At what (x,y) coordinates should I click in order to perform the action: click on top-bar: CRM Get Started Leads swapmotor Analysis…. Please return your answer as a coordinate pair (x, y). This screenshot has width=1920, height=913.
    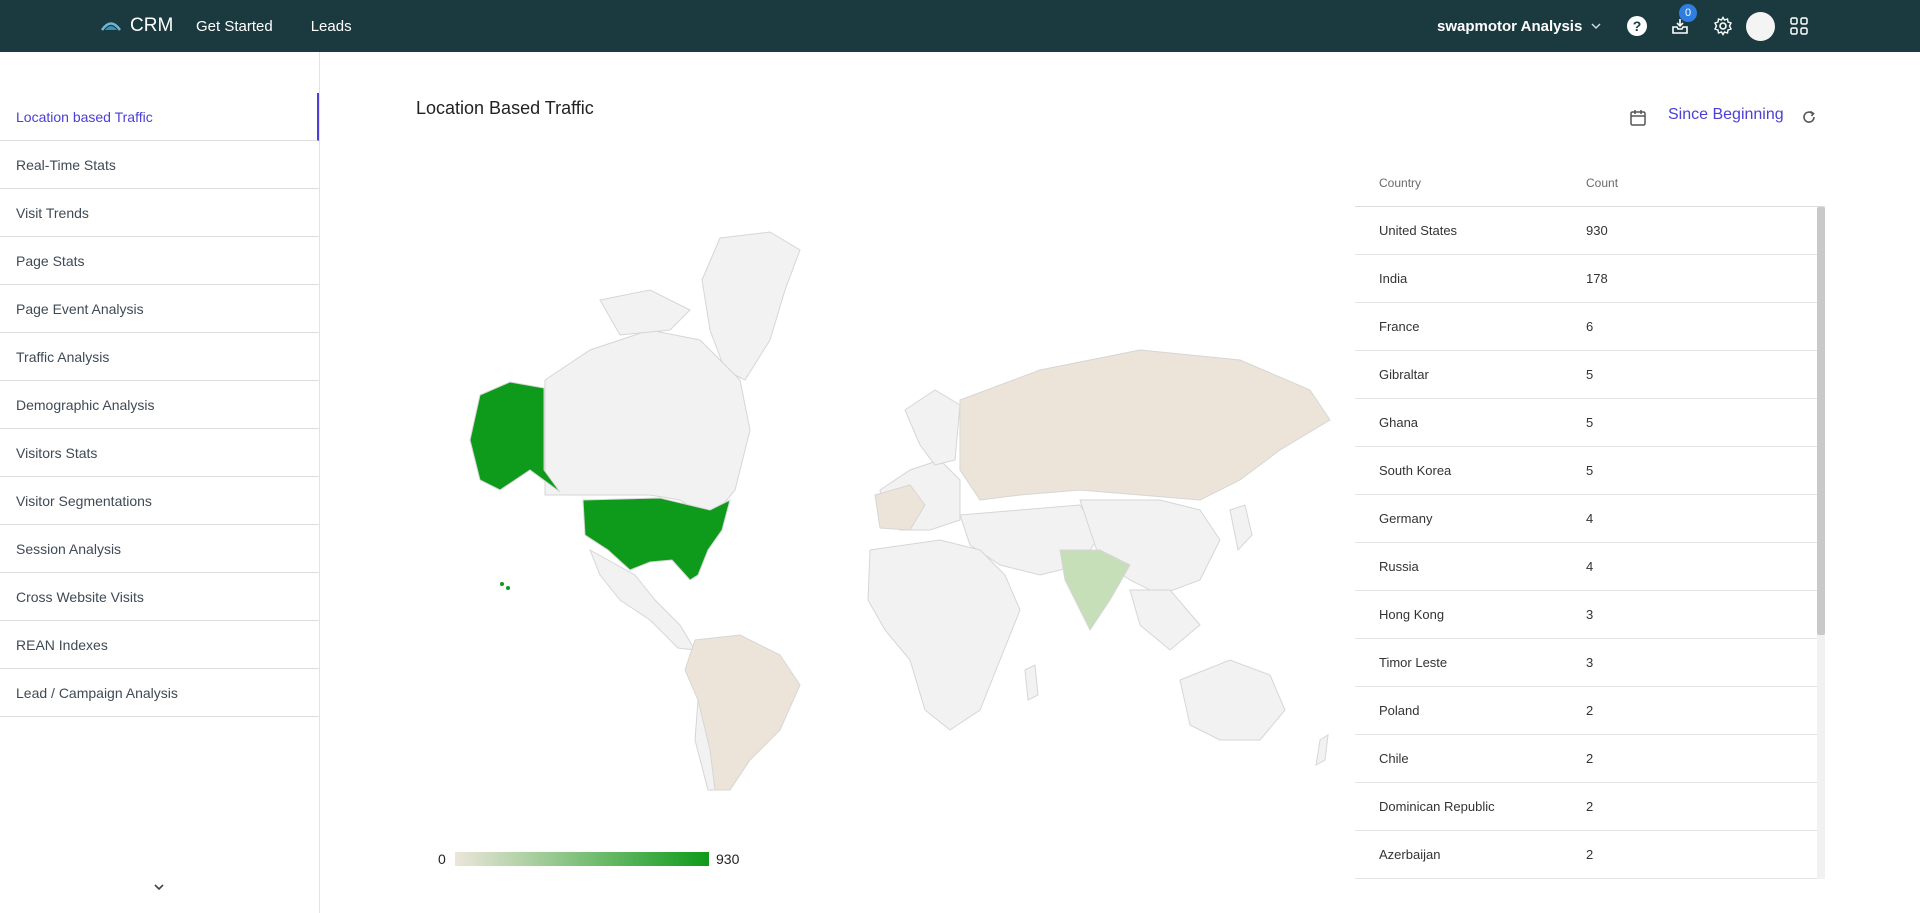
    Looking at the image, I should click on (960, 26).